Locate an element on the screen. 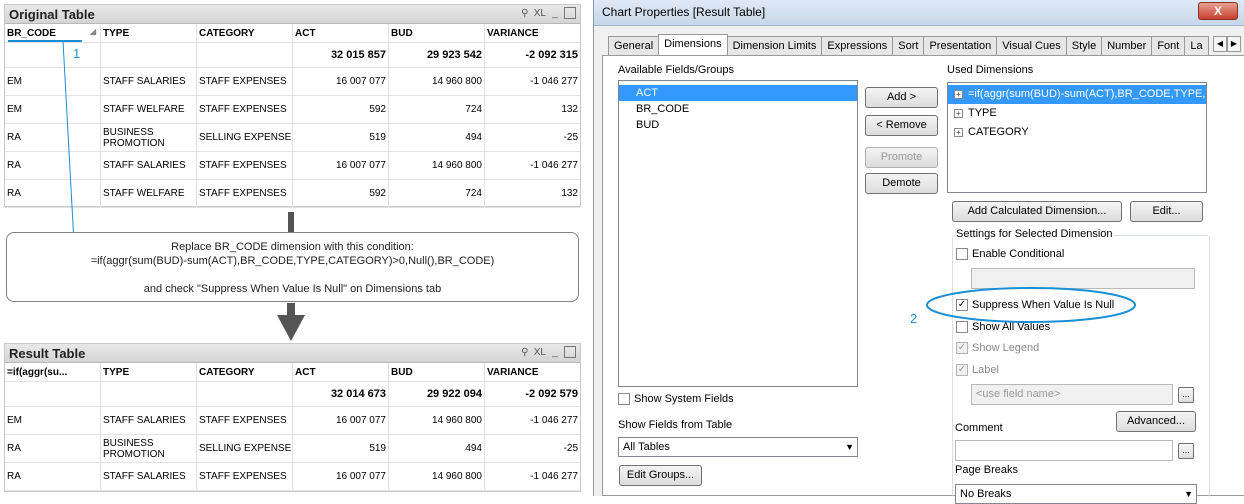 The image size is (1244, 504). demote-button: Demote is located at coordinates (901, 183).